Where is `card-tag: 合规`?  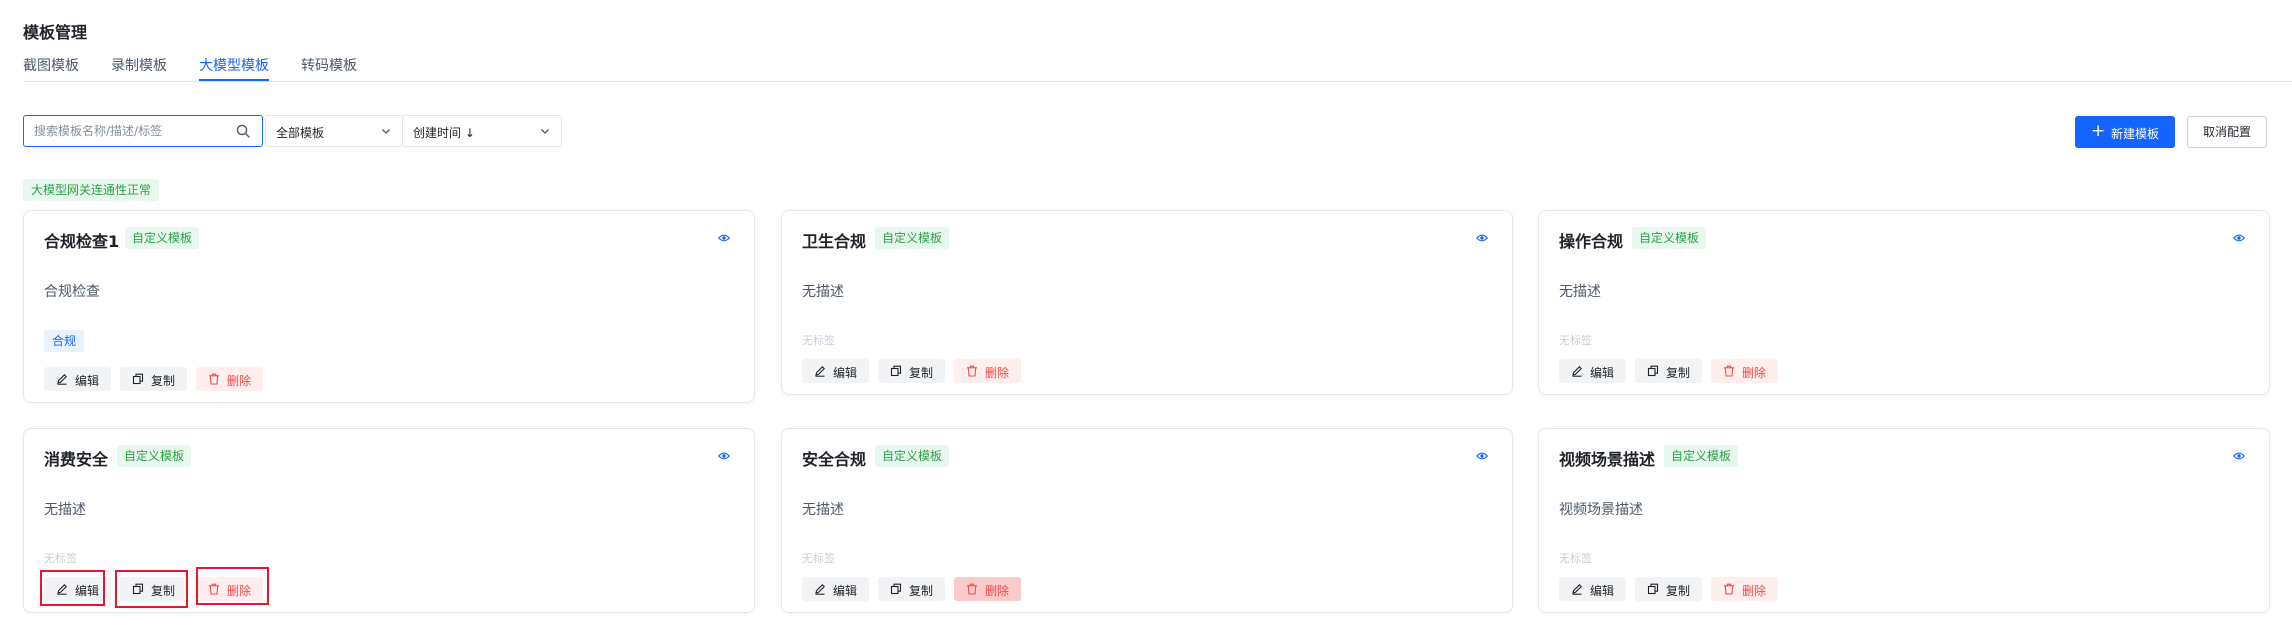
card-tag: 合规 is located at coordinates (64, 341).